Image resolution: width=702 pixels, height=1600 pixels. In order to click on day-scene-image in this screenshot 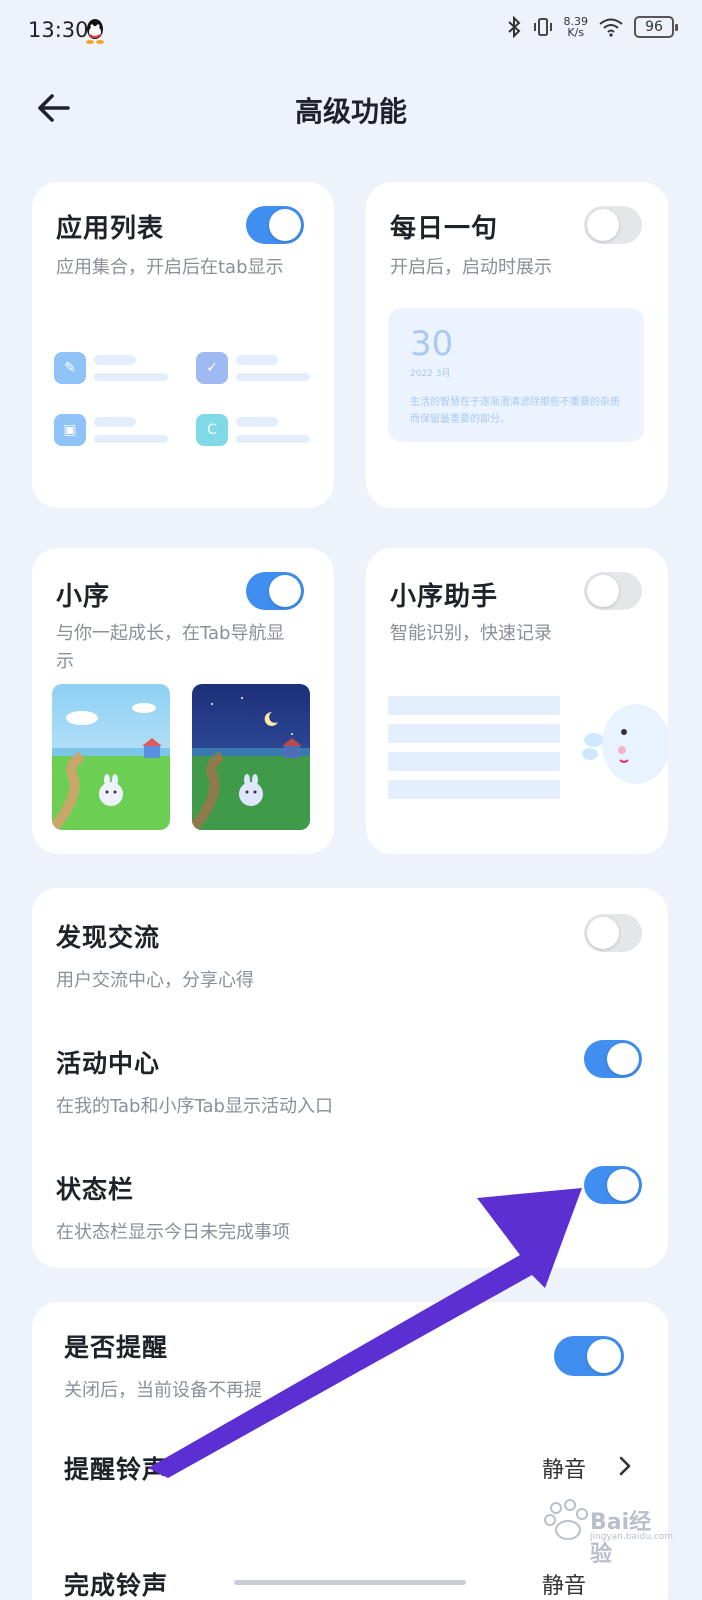, I will do `click(111, 757)`.